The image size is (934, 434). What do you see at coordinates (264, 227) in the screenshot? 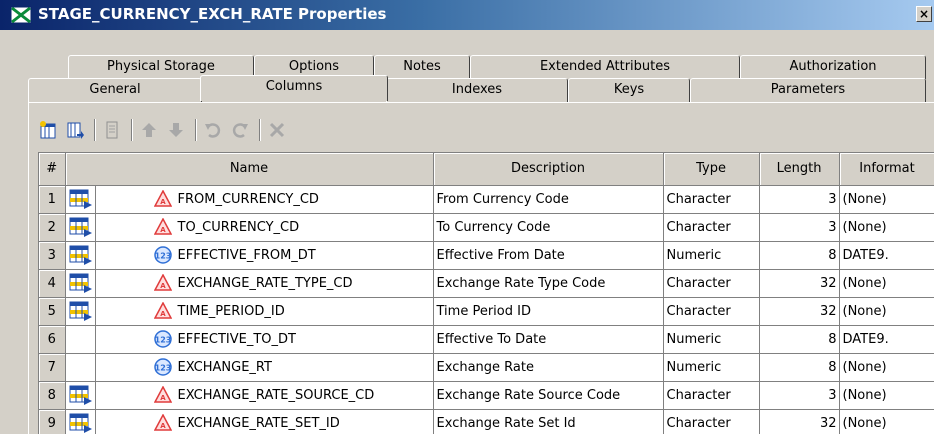
I see `name-cell: A TO_CURRENCY_CD` at bounding box center [264, 227].